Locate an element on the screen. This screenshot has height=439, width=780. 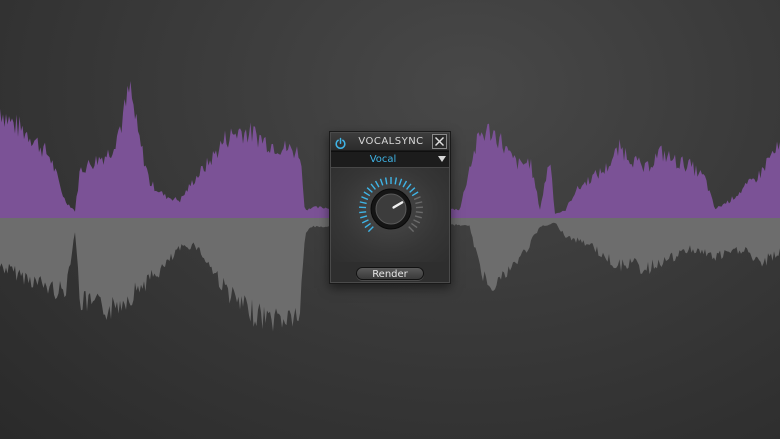
close-icon is located at coordinates (439, 141).